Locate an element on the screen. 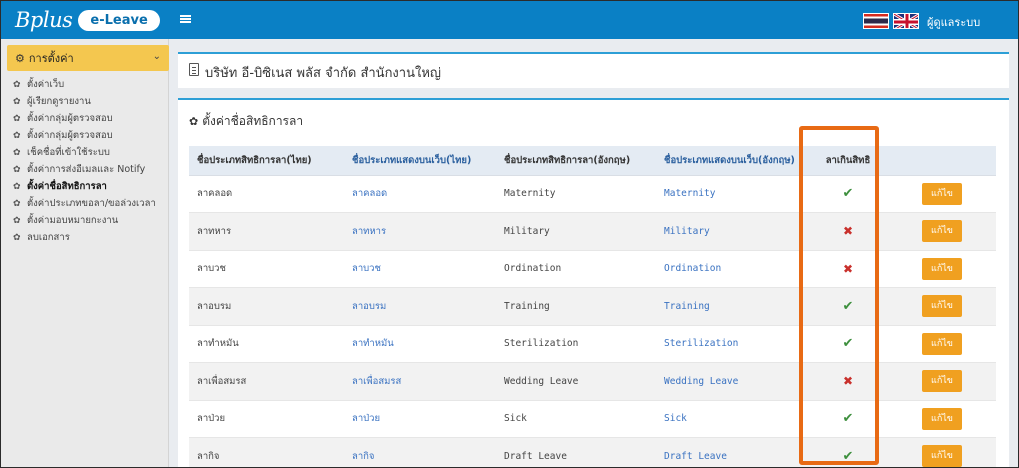  cell-th-name: ลาป่วย is located at coordinates (266, 419).